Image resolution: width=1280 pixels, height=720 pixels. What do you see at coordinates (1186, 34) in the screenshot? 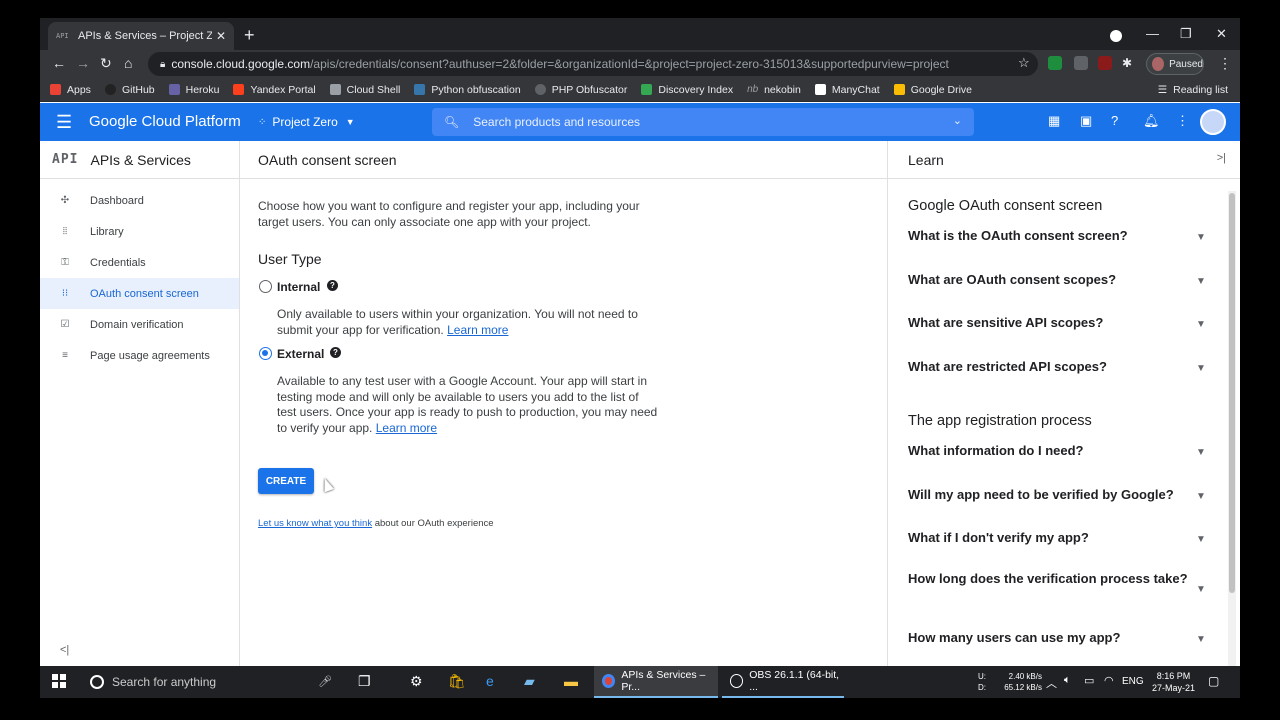
I see `restore-icon: ❐` at bounding box center [1186, 34].